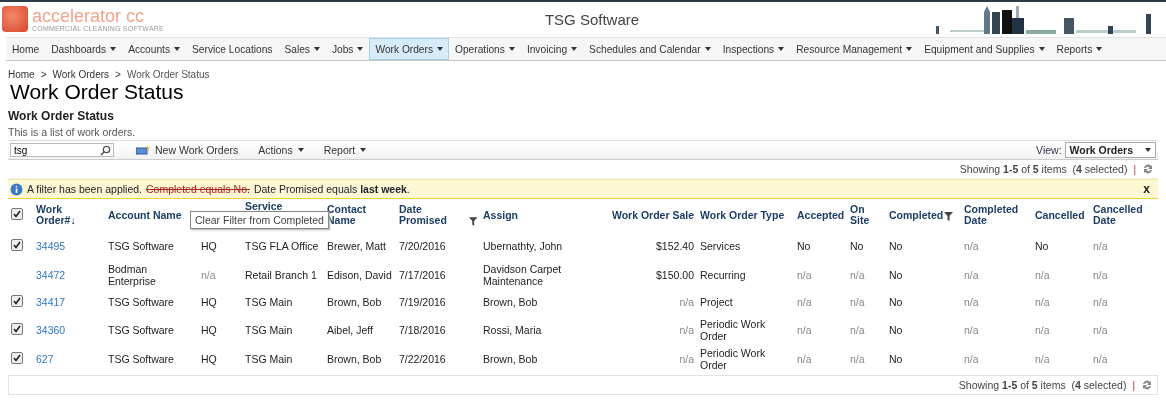 This screenshot has width=1166, height=413. Describe the element at coordinates (45, 358) in the screenshot. I see `work-order-link: 627` at that location.